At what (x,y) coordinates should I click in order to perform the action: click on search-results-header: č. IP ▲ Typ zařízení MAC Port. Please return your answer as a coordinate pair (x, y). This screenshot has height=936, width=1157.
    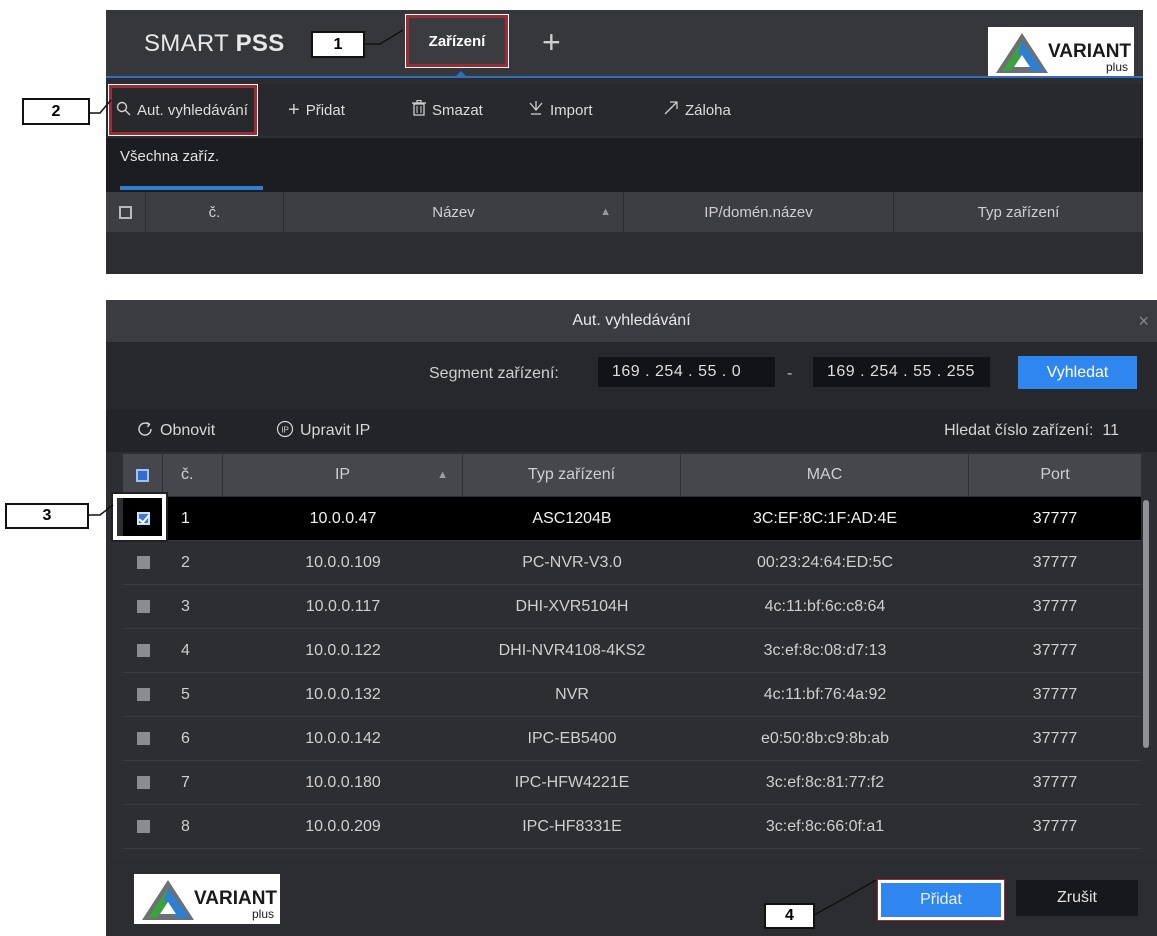
    Looking at the image, I should click on (632, 475).